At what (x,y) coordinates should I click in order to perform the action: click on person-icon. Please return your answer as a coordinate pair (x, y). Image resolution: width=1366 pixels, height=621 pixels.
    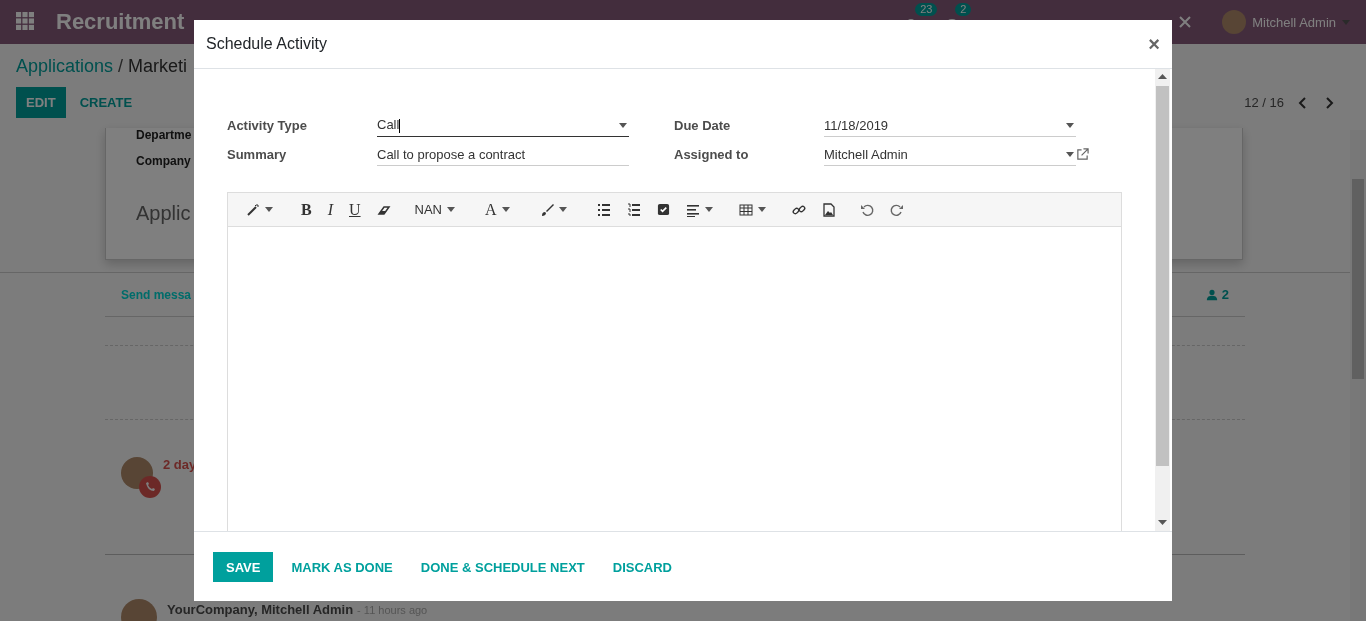
    Looking at the image, I should click on (1211, 294).